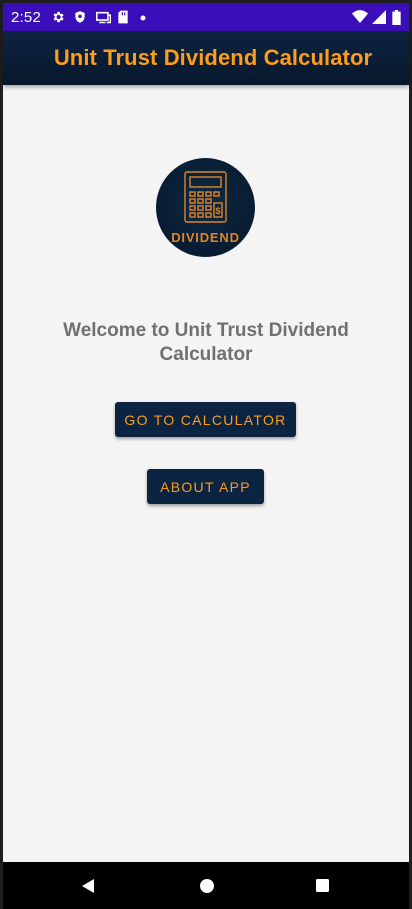 The width and height of the screenshot is (412, 909). Describe the element at coordinates (58, 17) in the screenshot. I see `settings-icon` at that location.